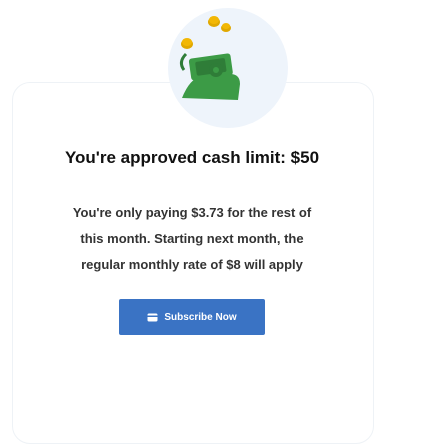  What do you see at coordinates (200, 317) in the screenshot?
I see `subscribe-button-label: Subscribe Now` at bounding box center [200, 317].